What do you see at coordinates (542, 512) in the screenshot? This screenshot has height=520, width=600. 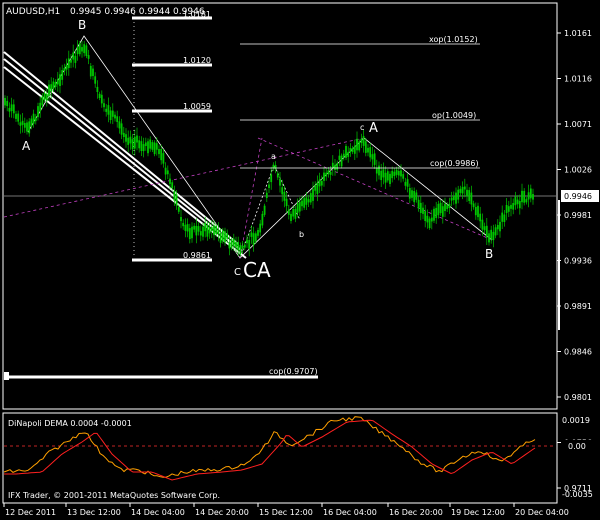 I see `time-axis-label: 20 Dec 04:00` at bounding box center [542, 512].